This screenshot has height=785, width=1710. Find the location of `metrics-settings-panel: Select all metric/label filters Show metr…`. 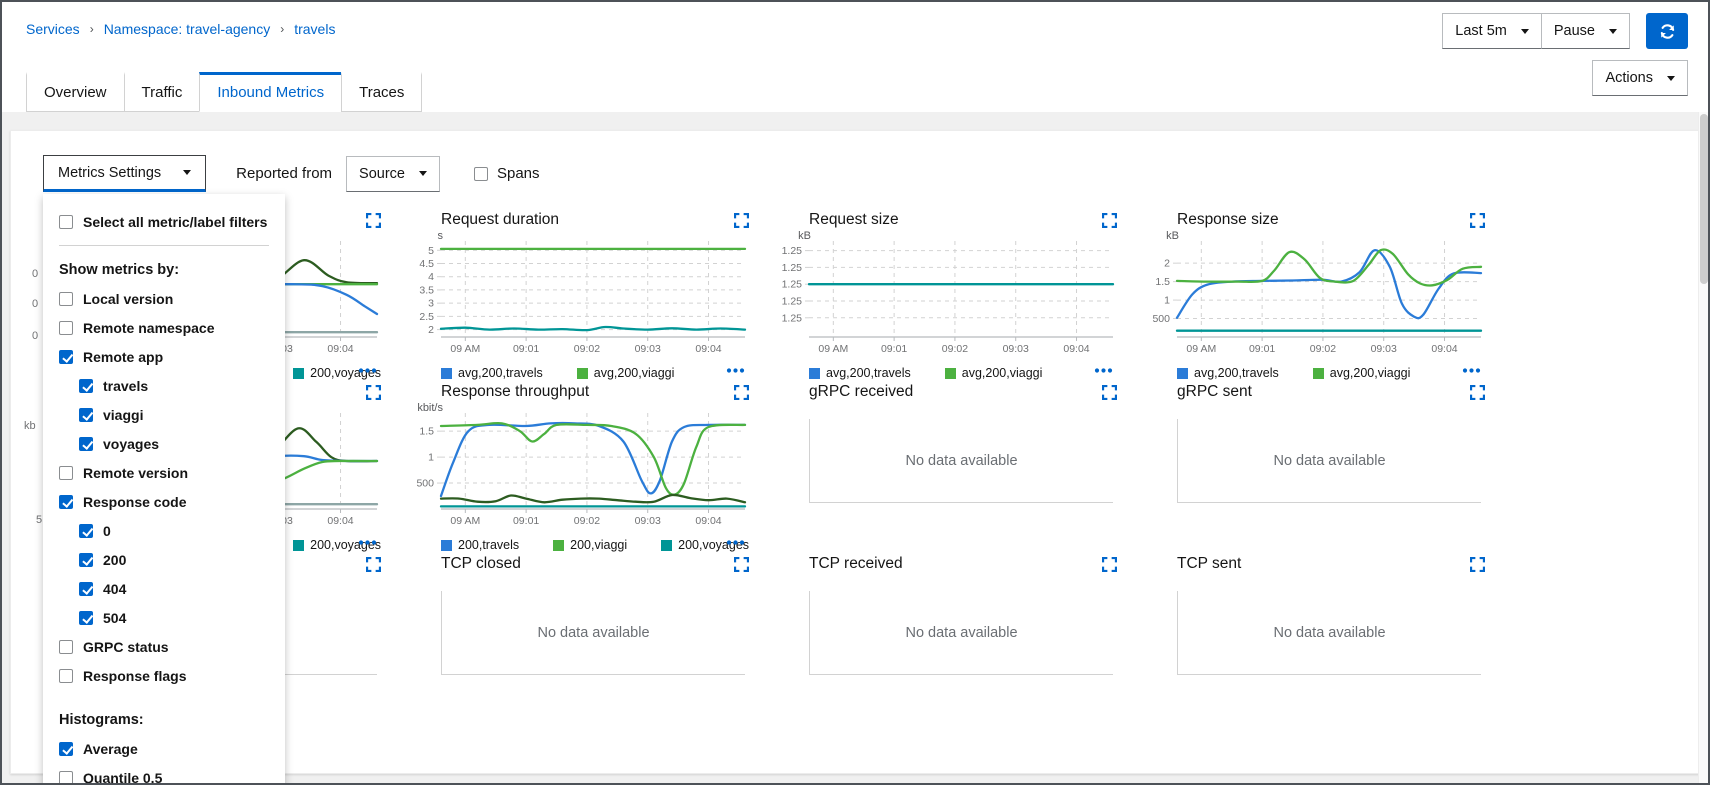

metrics-settings-panel: Select all metric/label filters Show metr… is located at coordinates (164, 488).